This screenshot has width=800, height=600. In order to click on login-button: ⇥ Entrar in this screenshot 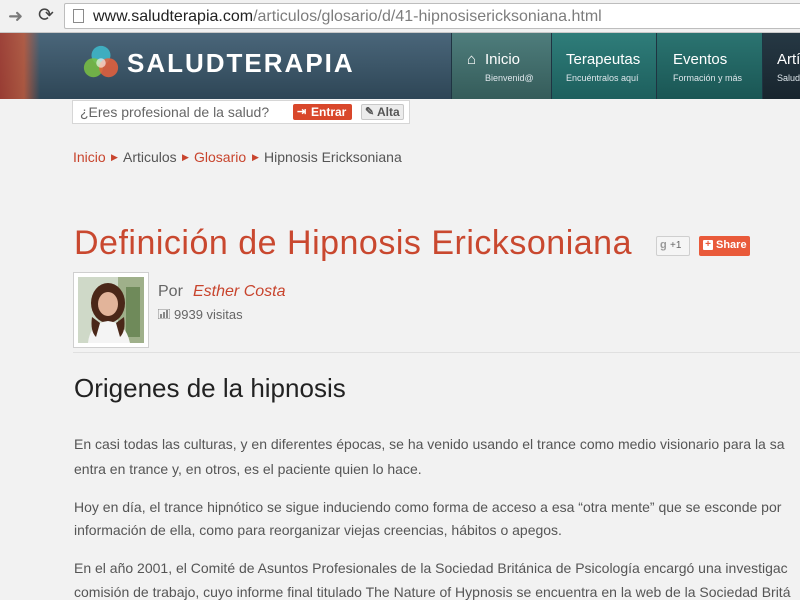, I will do `click(322, 112)`.